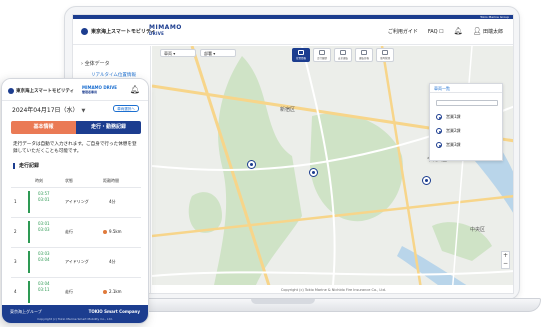 The width and height of the screenshot is (541, 327). I want to click on report-icon, so click(364, 52).